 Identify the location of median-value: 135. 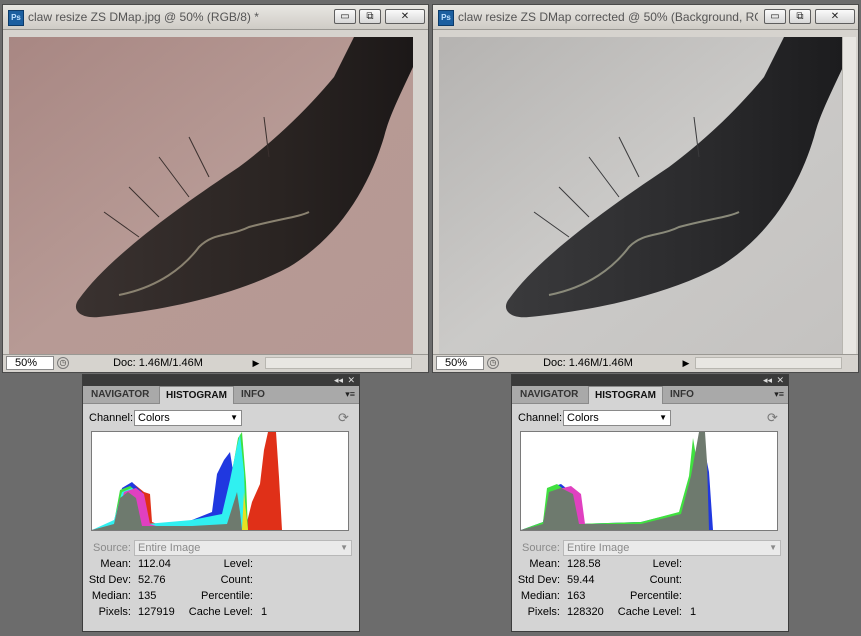
(147, 596).